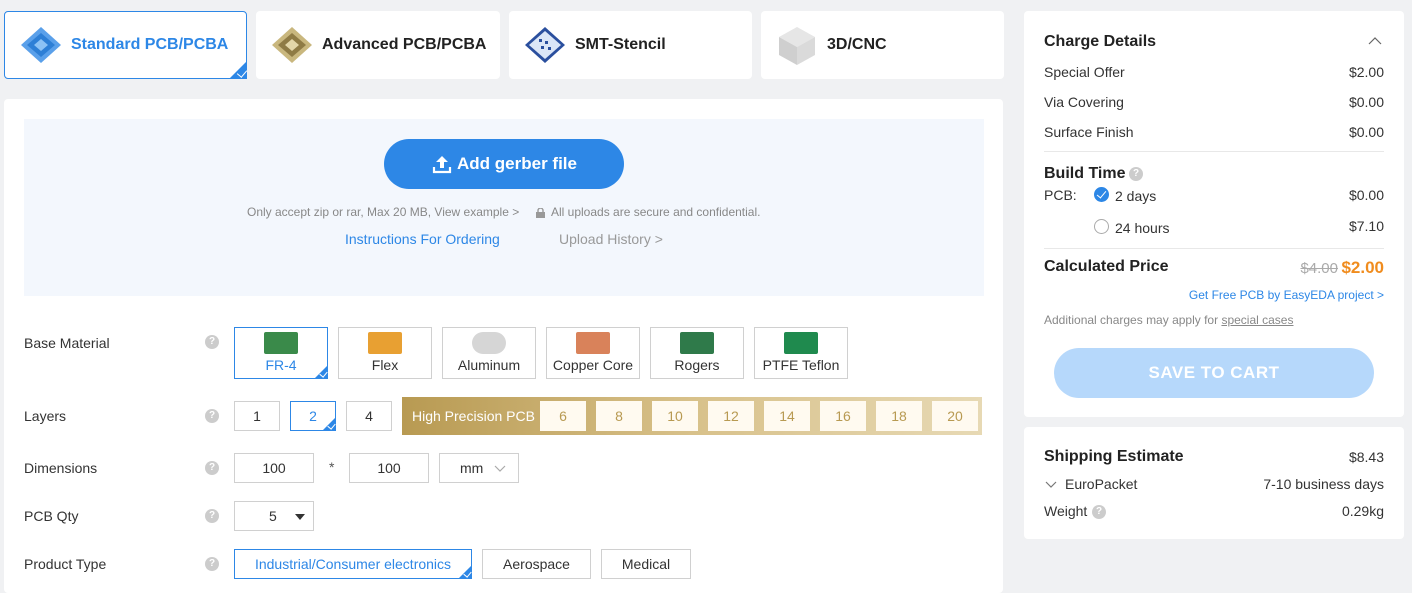 This screenshot has height=593, width=1412. I want to click on build-2days-radio, so click(1101, 194).